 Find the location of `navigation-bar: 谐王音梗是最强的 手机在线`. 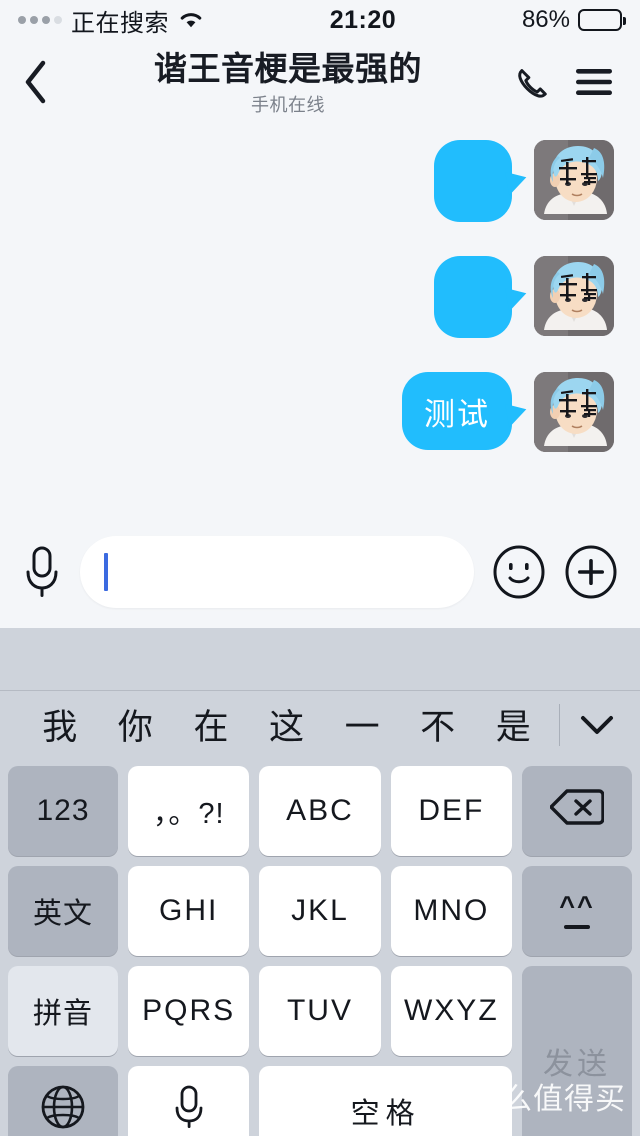

navigation-bar: 谐王音梗是最强的 手机在线 is located at coordinates (320, 84).